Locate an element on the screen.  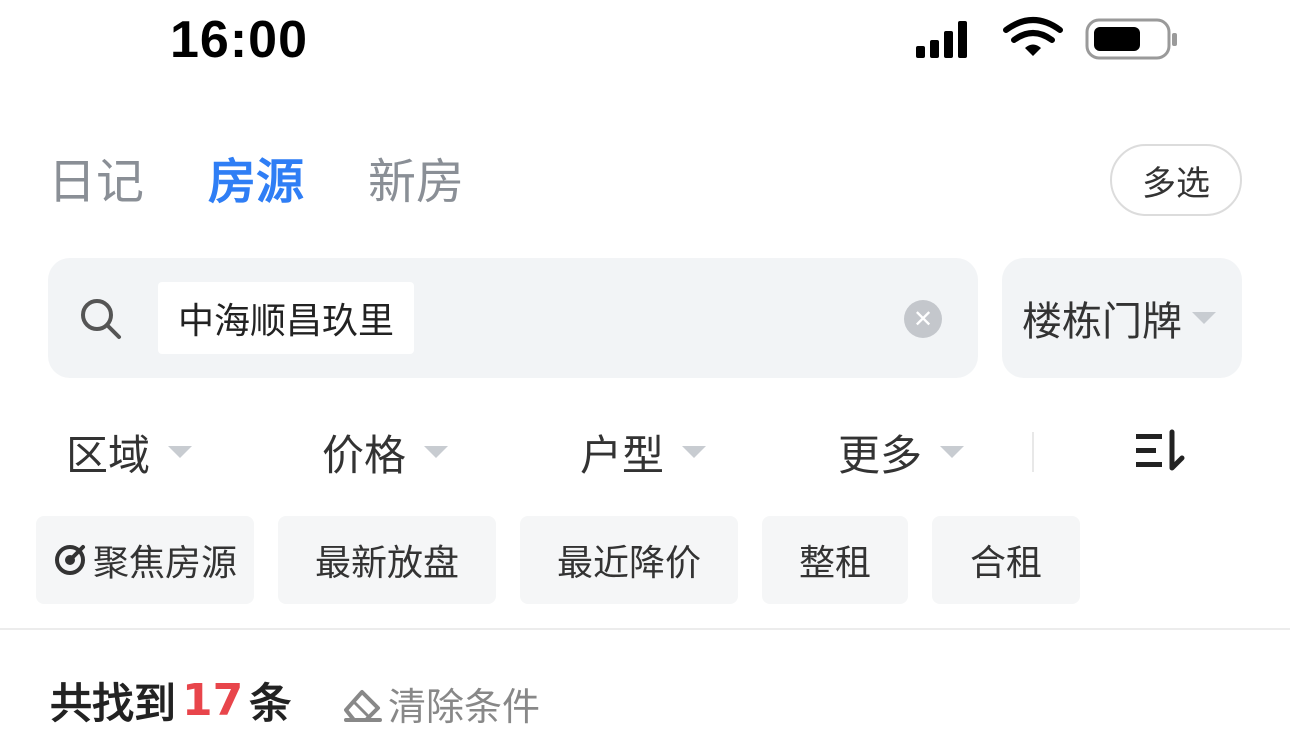
chip-latest: 最新放盘 is located at coordinates (387, 560).